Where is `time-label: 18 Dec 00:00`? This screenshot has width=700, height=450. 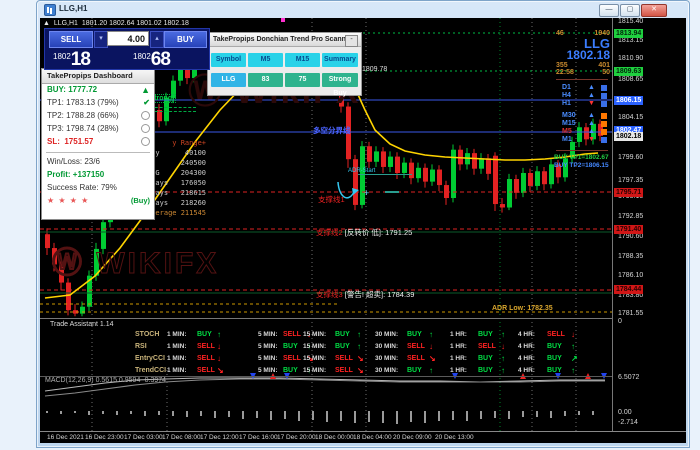 time-label: 18 Dec 00:00 is located at coordinates (334, 437).